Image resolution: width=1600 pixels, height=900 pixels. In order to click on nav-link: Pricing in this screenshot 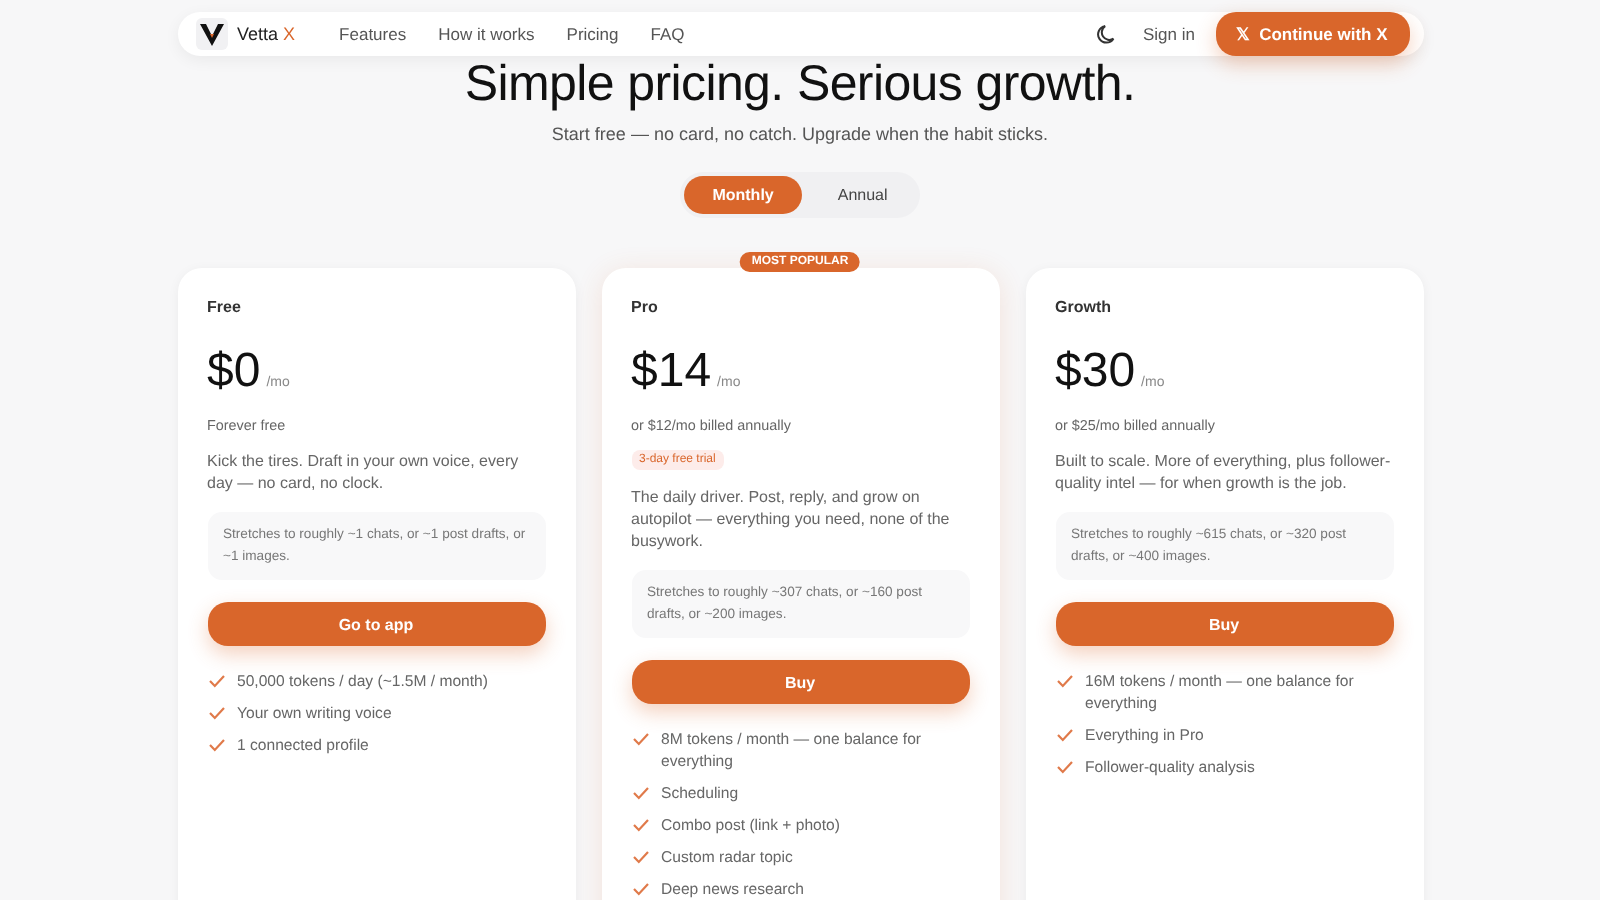, I will do `click(592, 34)`.